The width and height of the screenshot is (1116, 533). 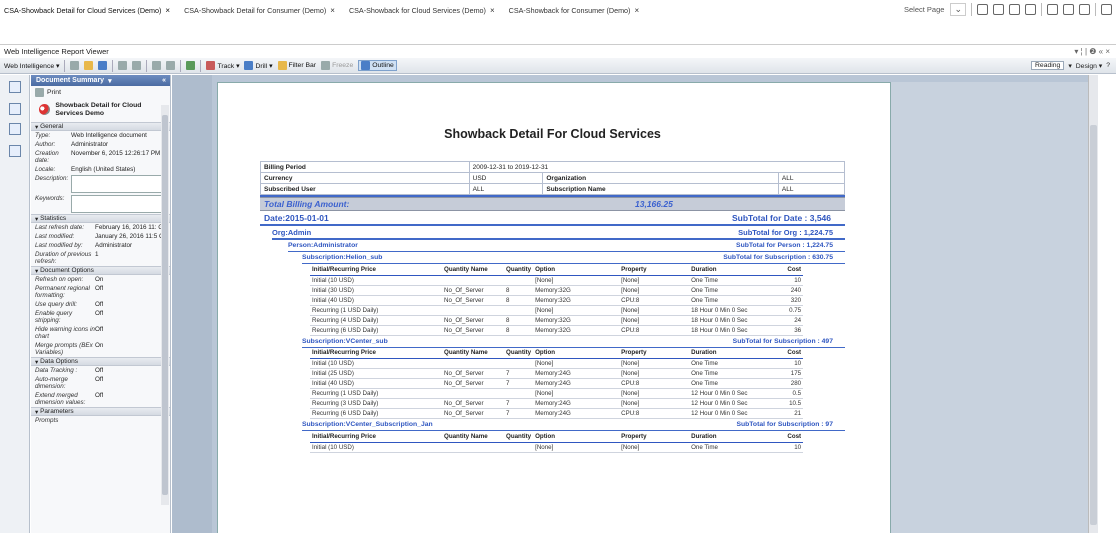 I want to click on reading-mode-button: Reading, so click(x=1048, y=65).